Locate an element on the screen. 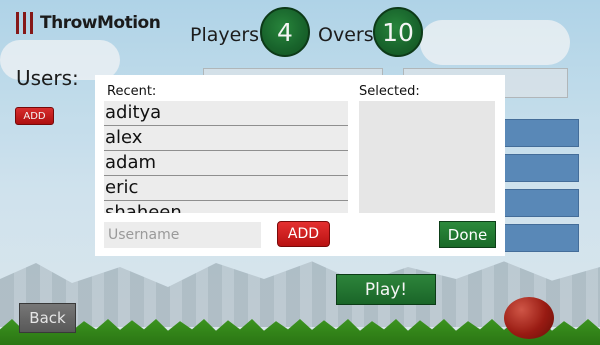 Image resolution: width=600 pixels, height=345 pixels. username-input is located at coordinates (182, 235).